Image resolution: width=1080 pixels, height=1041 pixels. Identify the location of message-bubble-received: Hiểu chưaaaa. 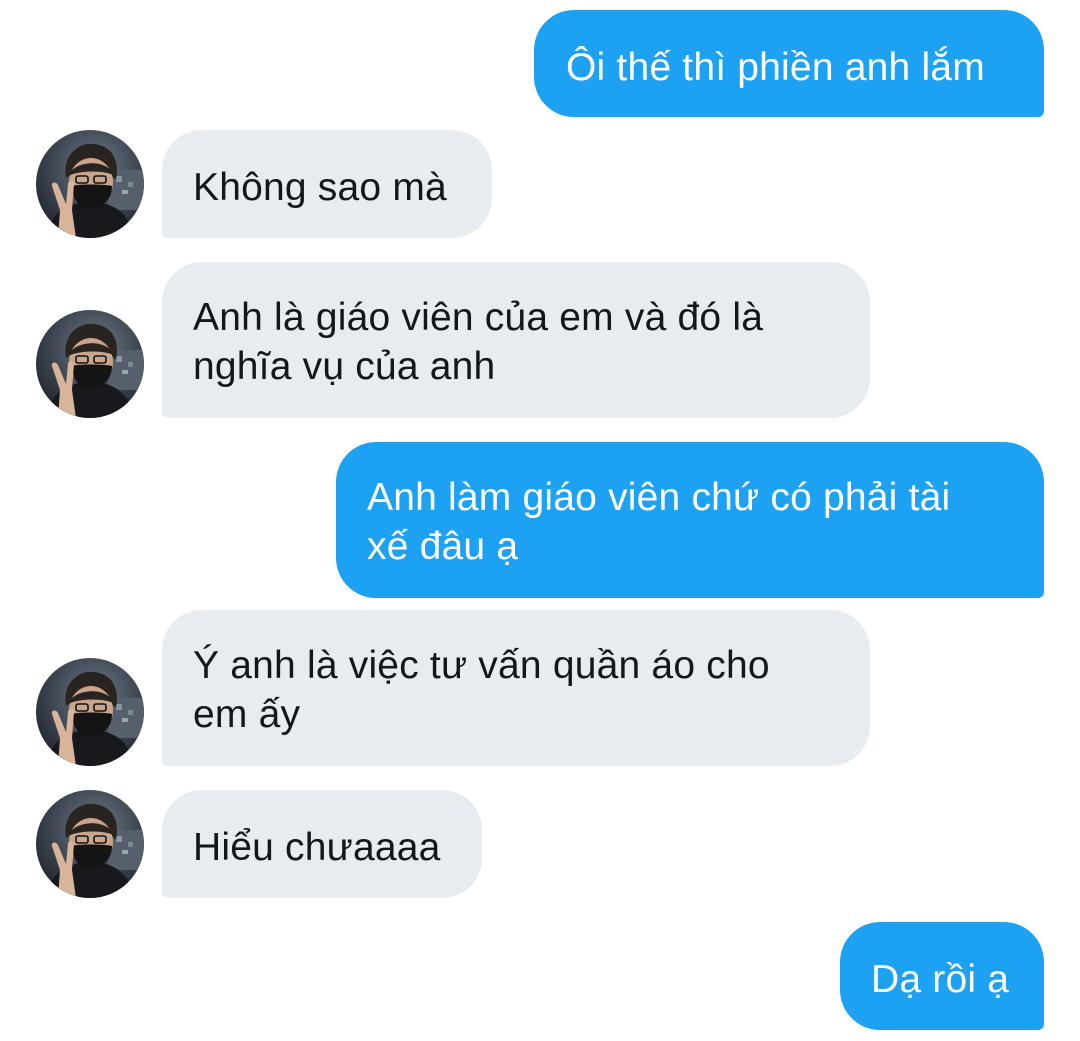
(322, 844).